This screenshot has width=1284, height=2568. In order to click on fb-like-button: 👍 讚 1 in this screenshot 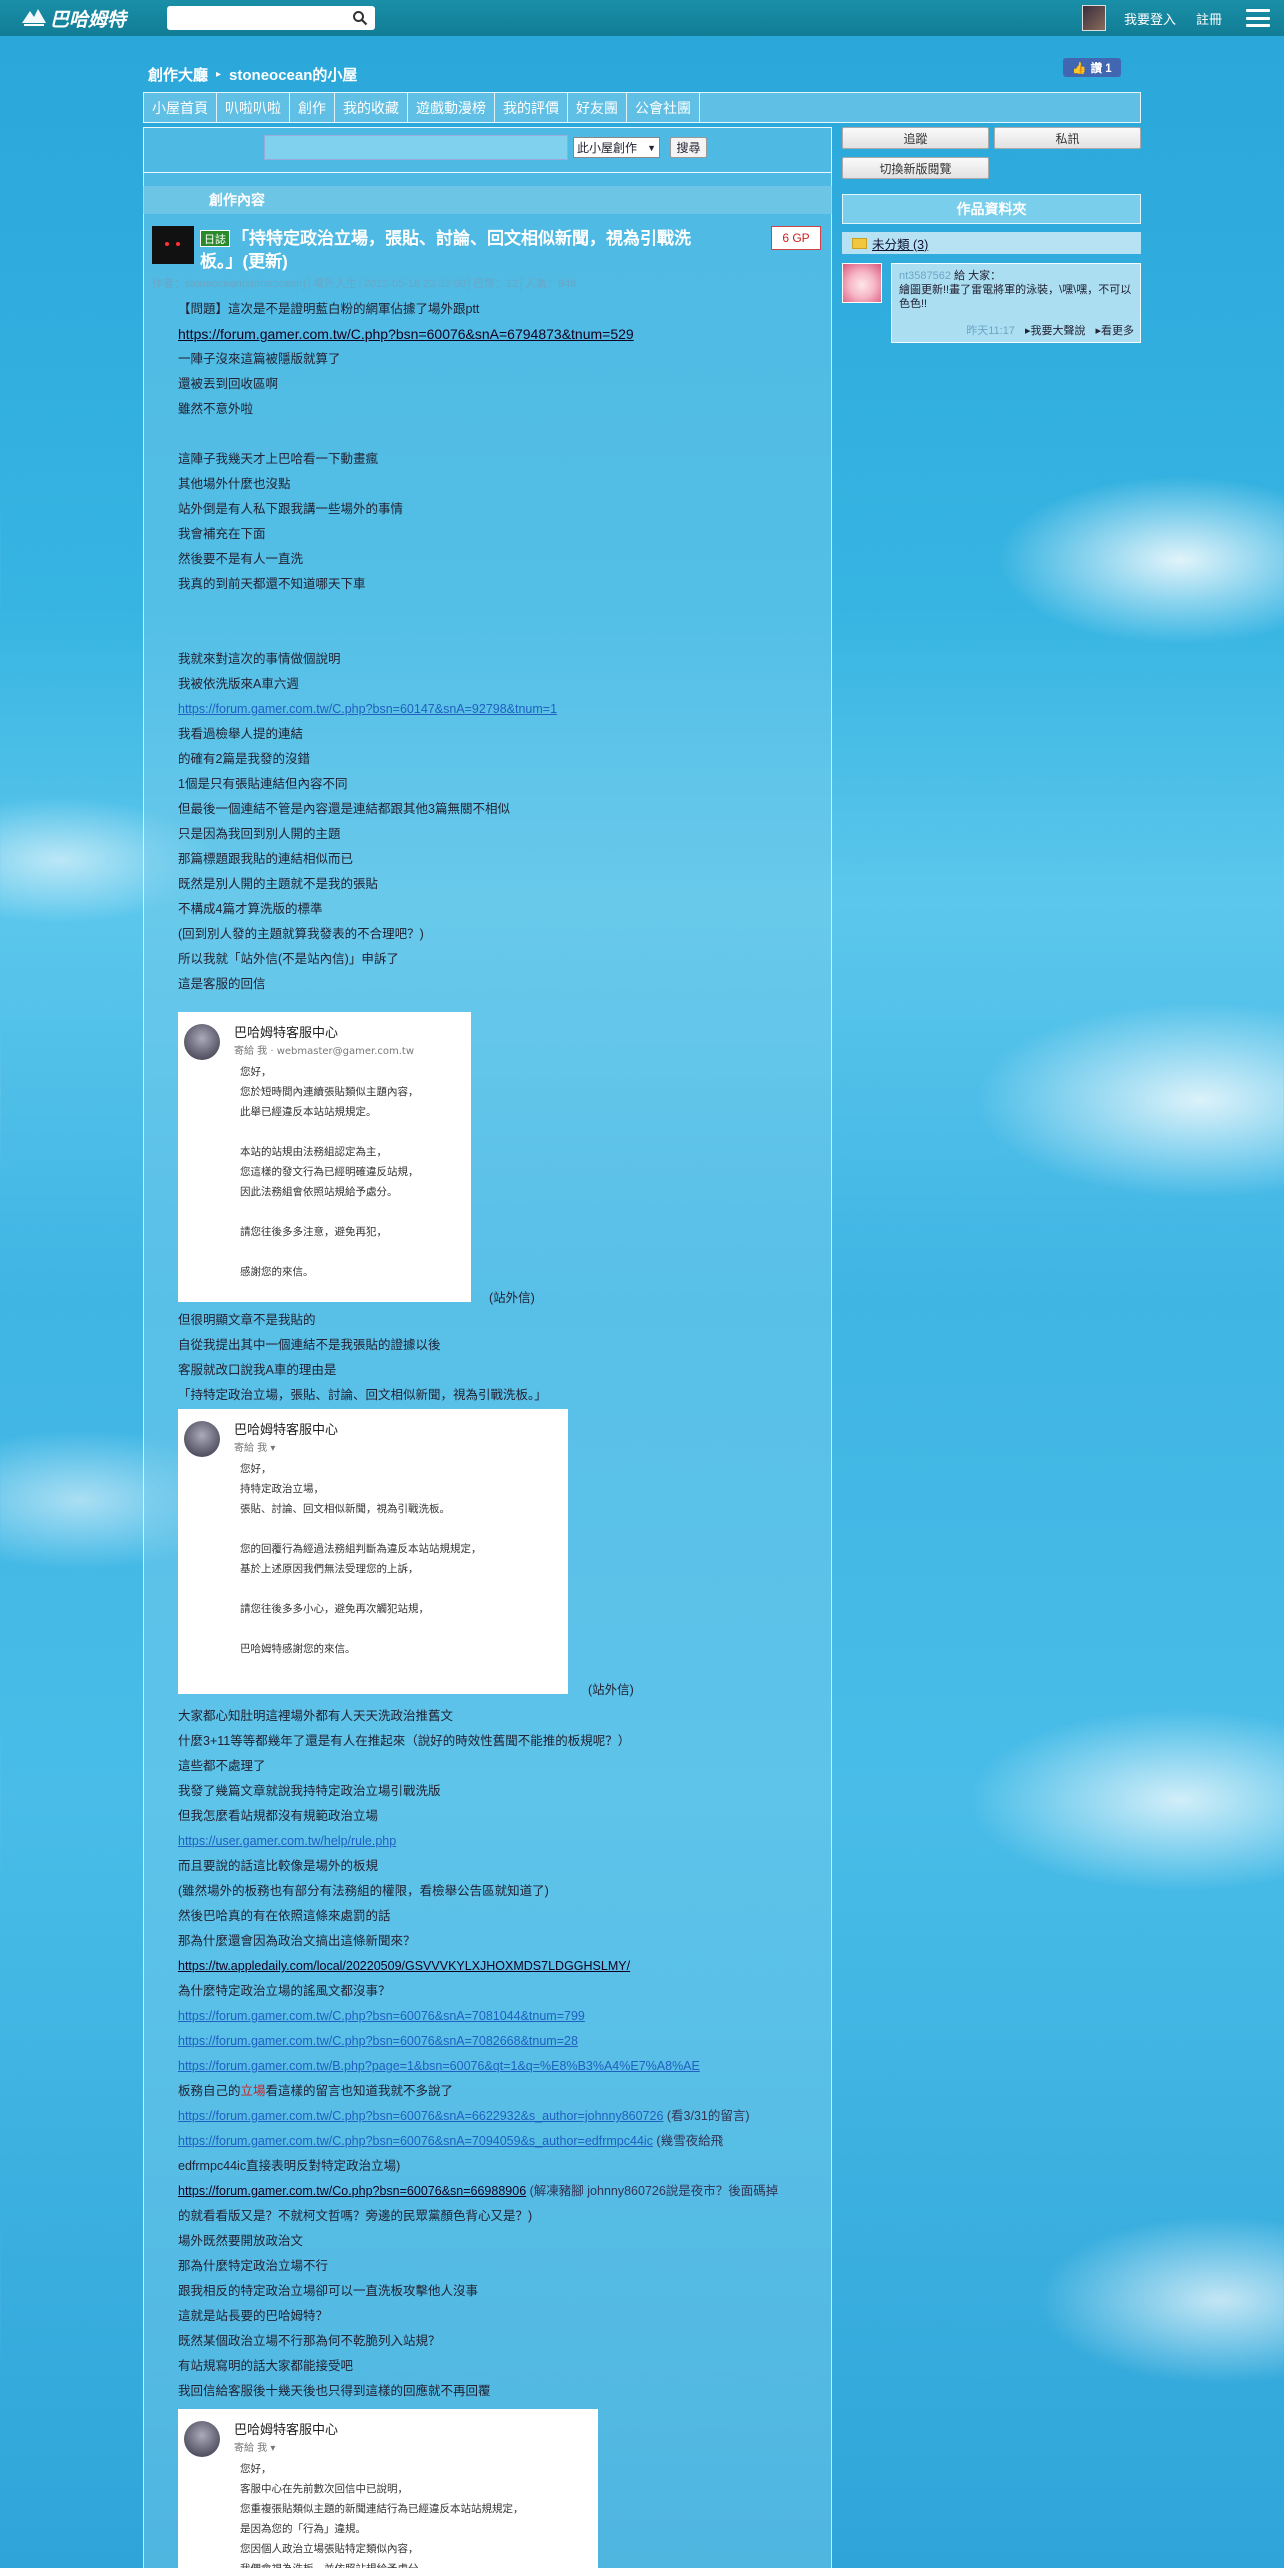, I will do `click(1092, 67)`.